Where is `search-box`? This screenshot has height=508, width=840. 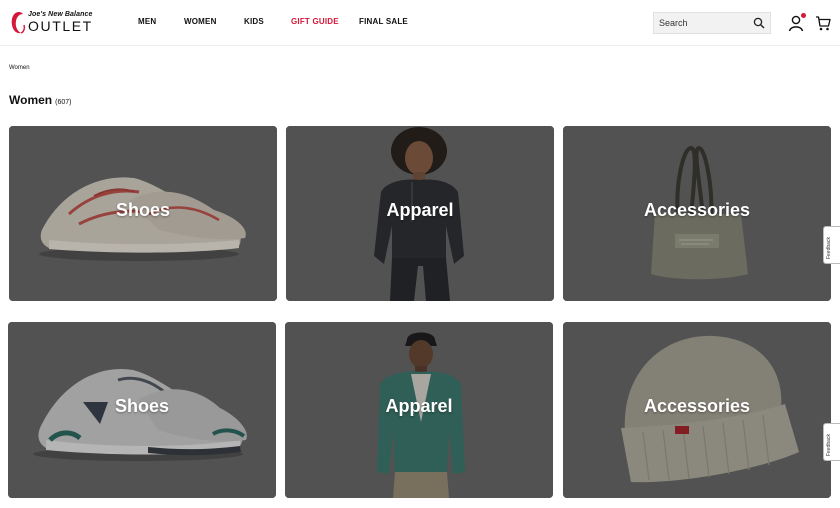 search-box is located at coordinates (712, 23).